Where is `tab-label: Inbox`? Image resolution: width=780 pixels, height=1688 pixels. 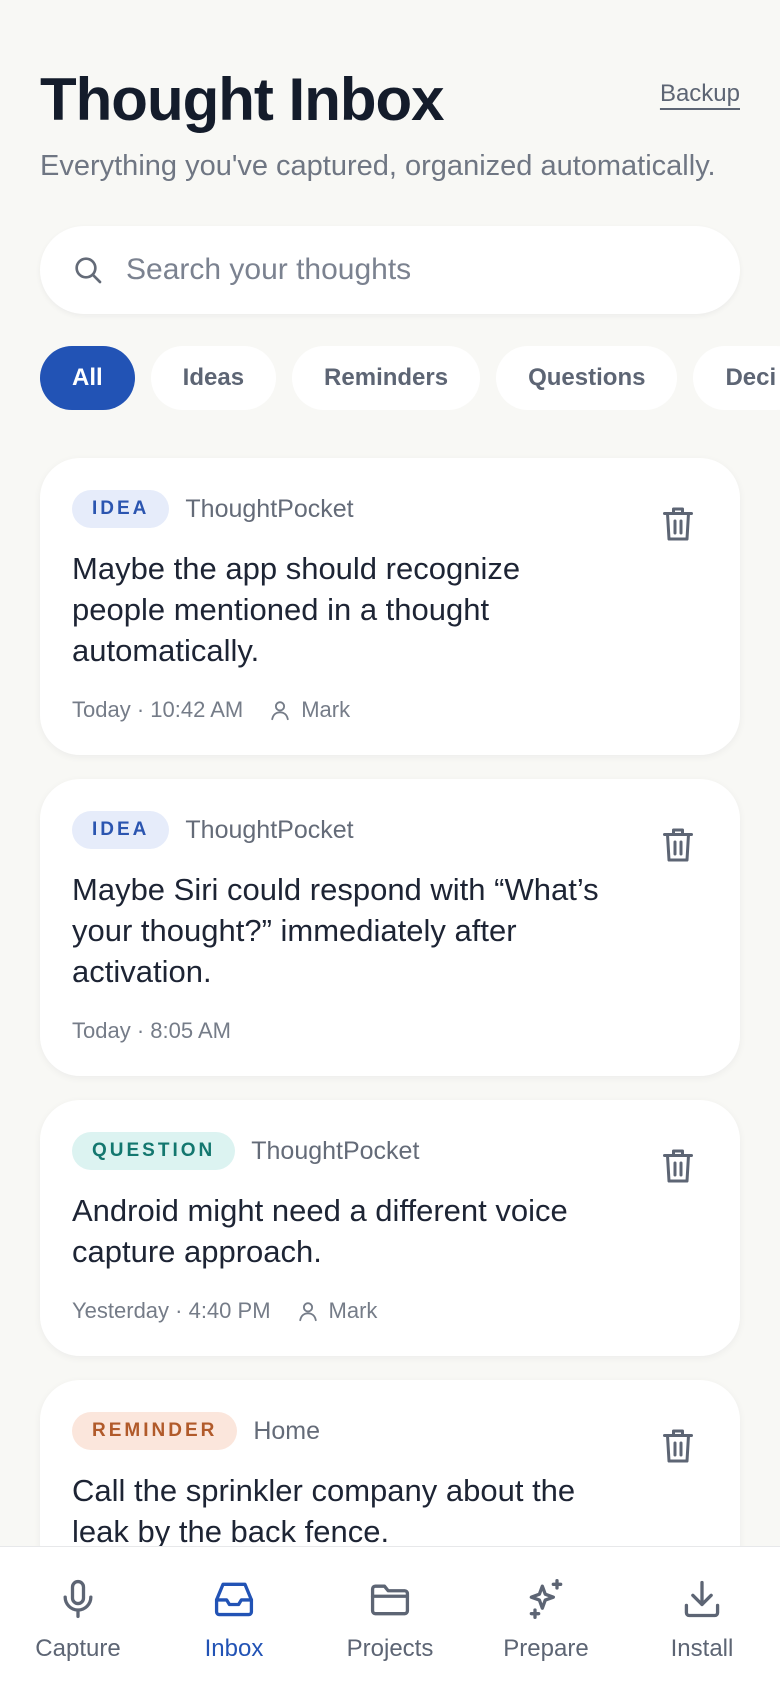
tab-label: Inbox is located at coordinates (234, 1648).